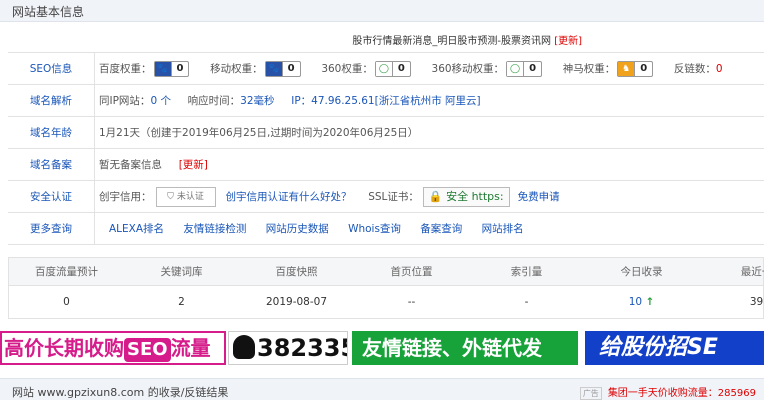 Image resolution: width=764 pixels, height=400 pixels. Describe the element at coordinates (719, 69) in the screenshot. I see `backlinks-value: 0` at that location.